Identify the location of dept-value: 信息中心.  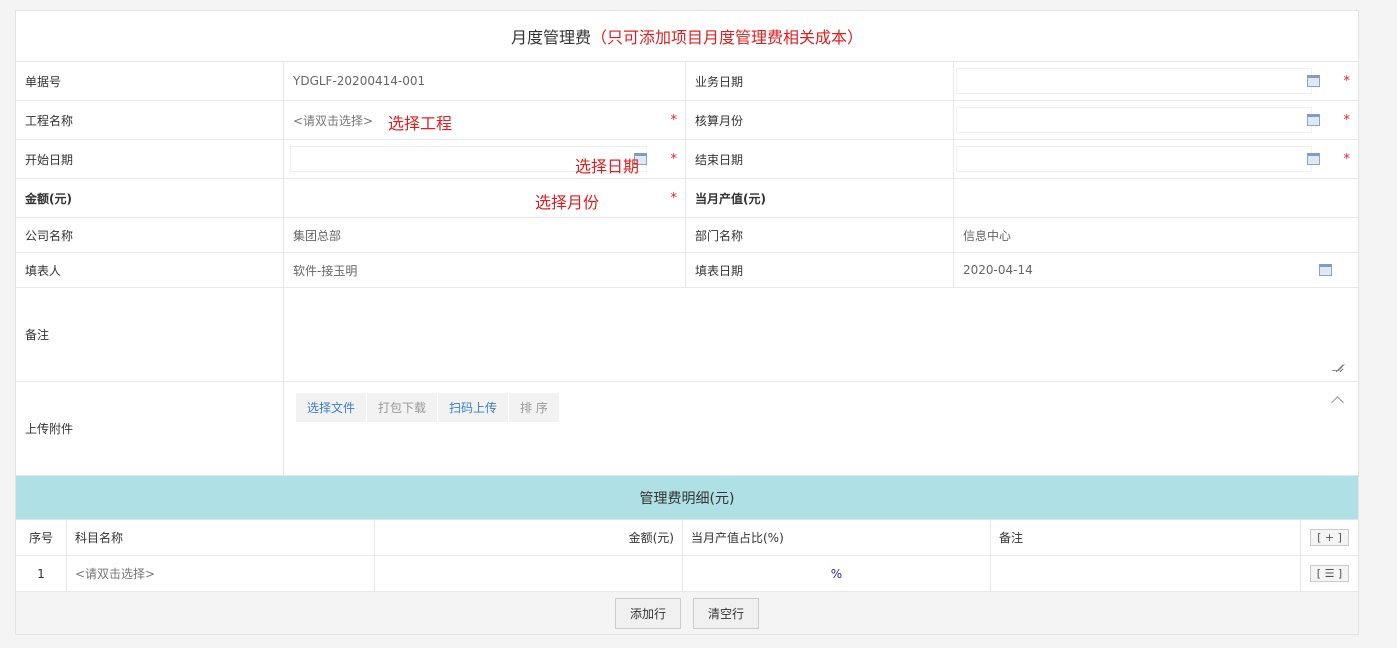
(987, 235).